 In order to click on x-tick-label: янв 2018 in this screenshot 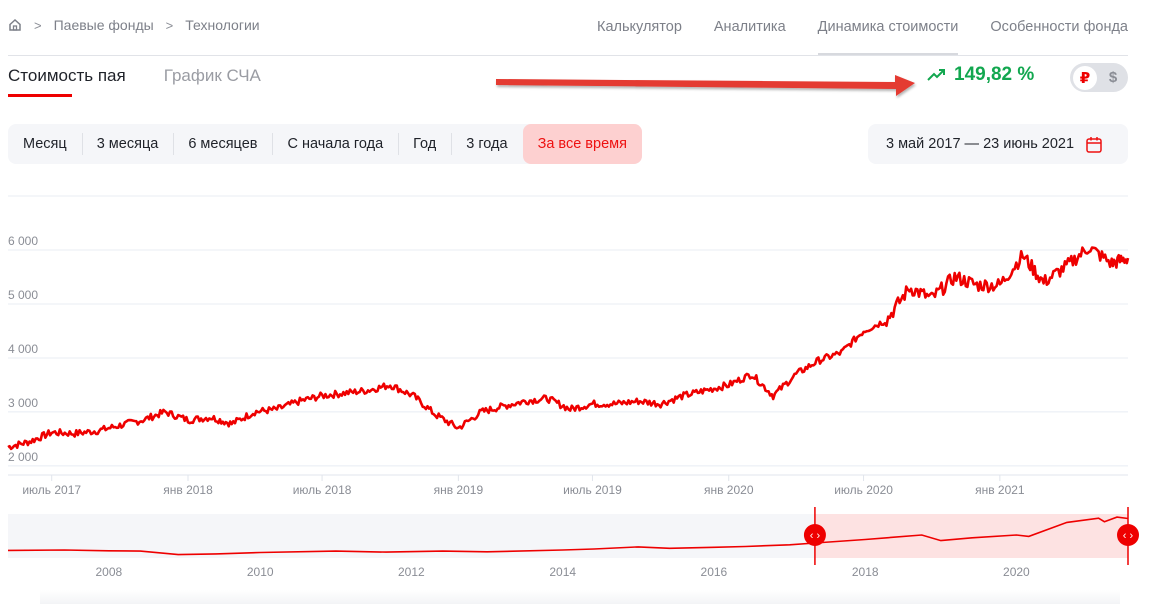, I will do `click(188, 490)`.